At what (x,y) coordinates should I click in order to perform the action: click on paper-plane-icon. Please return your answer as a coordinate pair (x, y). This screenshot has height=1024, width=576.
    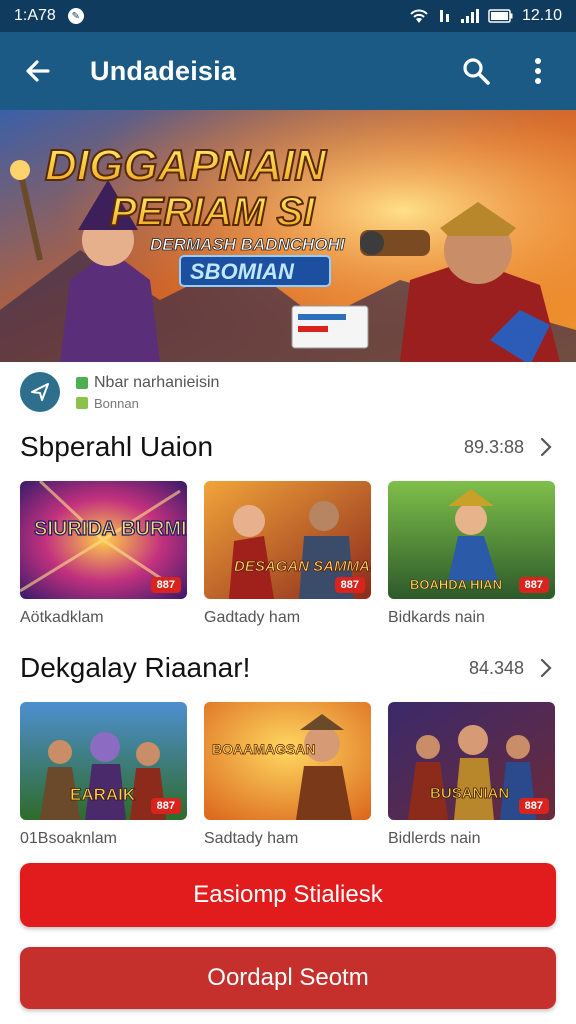
    Looking at the image, I should click on (40, 392).